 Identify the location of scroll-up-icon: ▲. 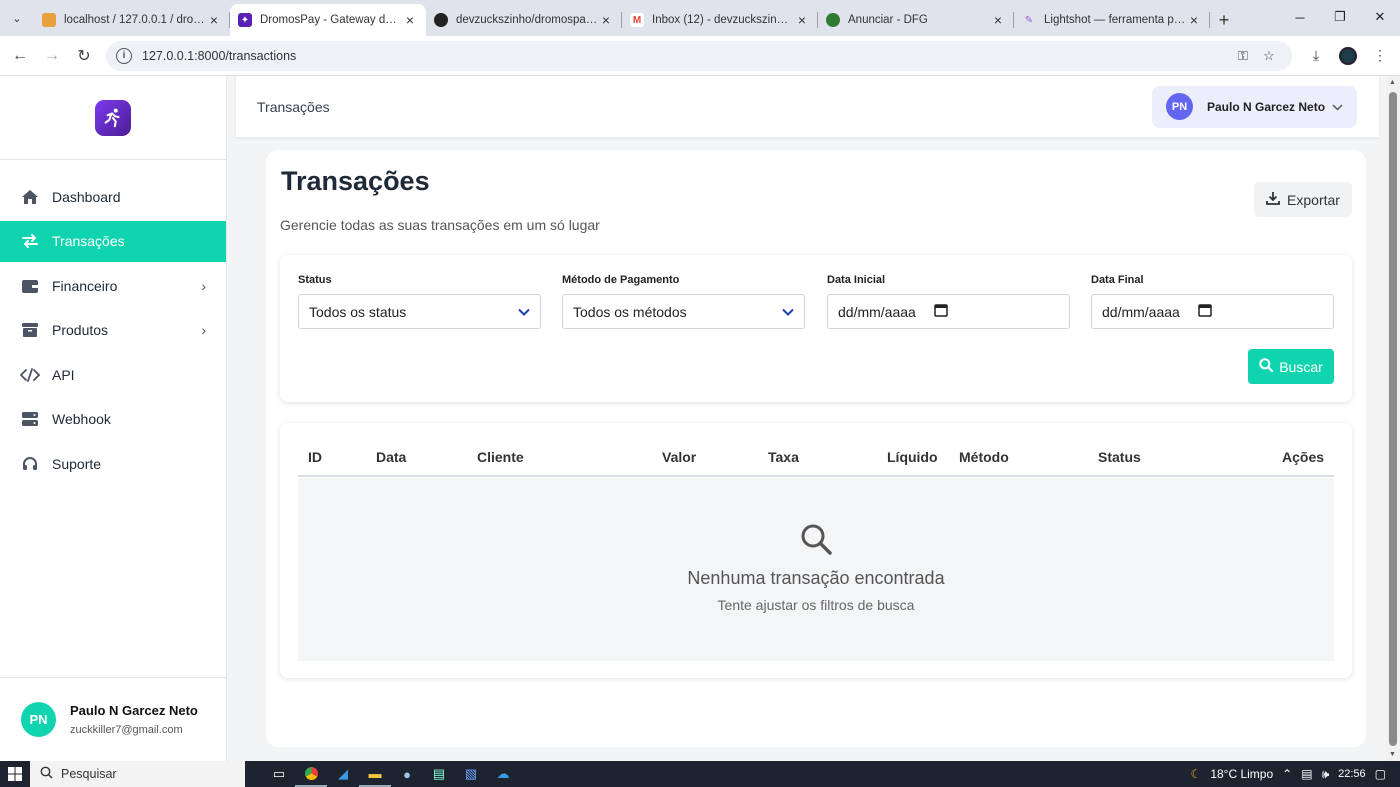
(1392, 82).